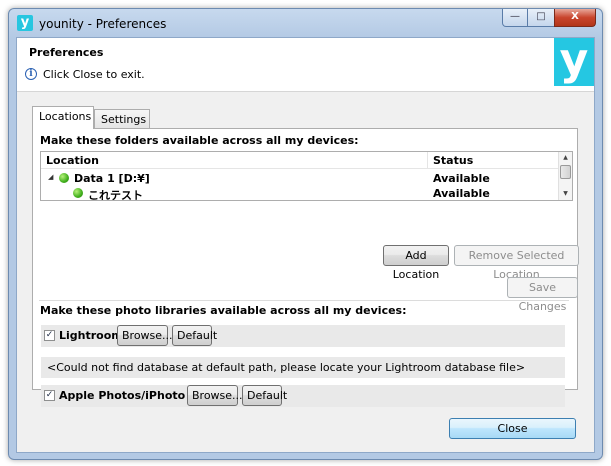 This screenshot has width=611, height=466. What do you see at coordinates (194, 335) in the screenshot?
I see `lightroom-default-button: Default` at bounding box center [194, 335].